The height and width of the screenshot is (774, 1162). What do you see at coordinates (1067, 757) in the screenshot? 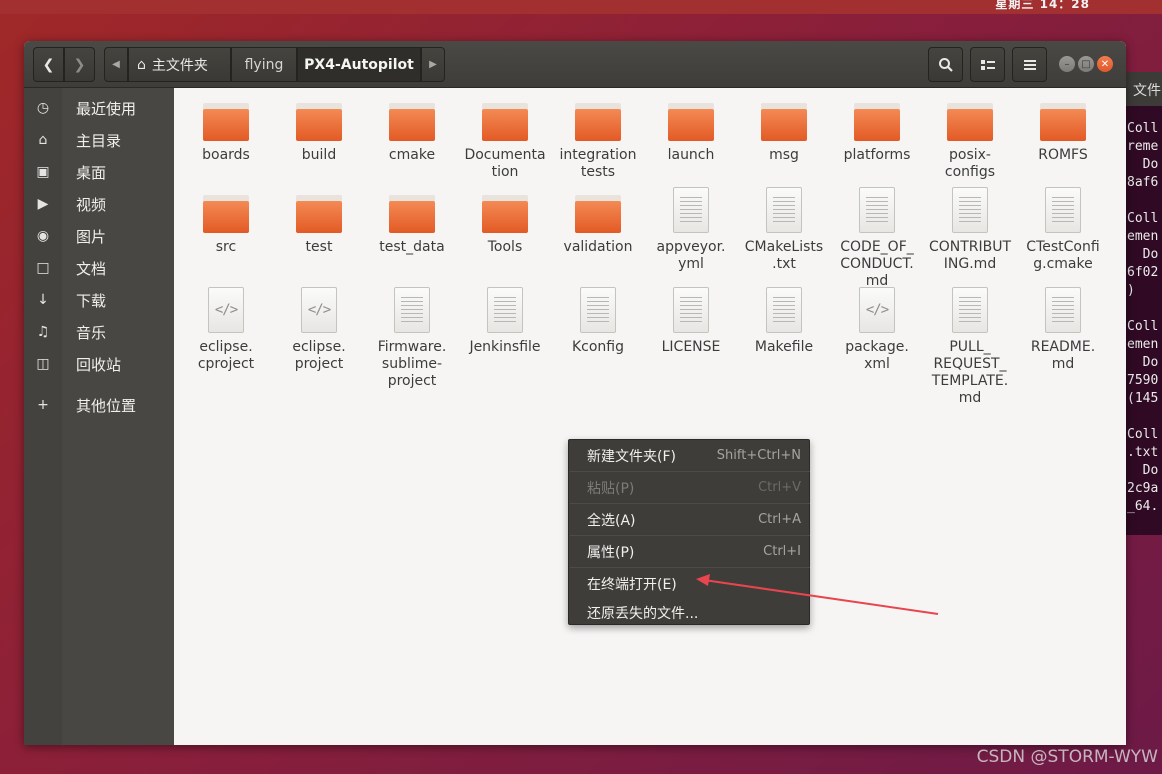
I see `csdn-watermark: CSDN @STORM-WYW` at bounding box center [1067, 757].